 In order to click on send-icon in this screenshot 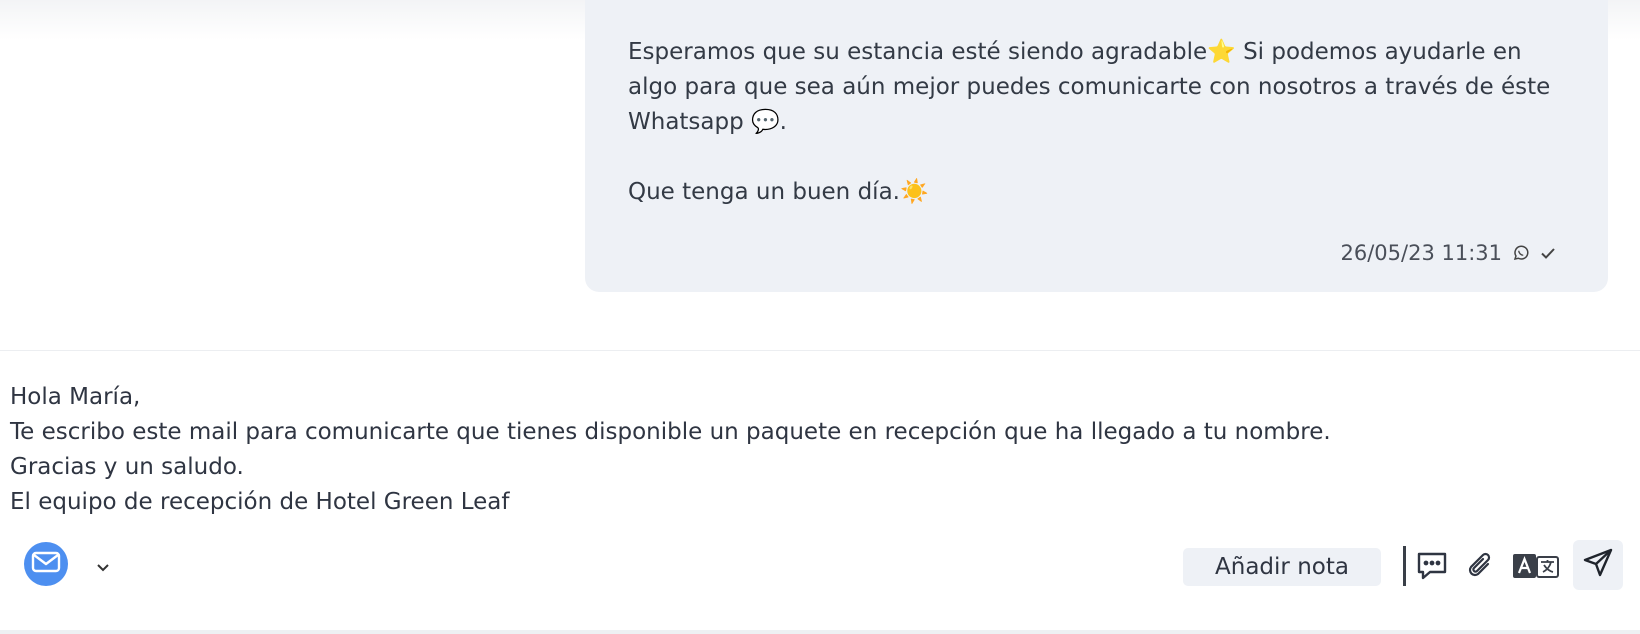, I will do `click(1598, 565)`.